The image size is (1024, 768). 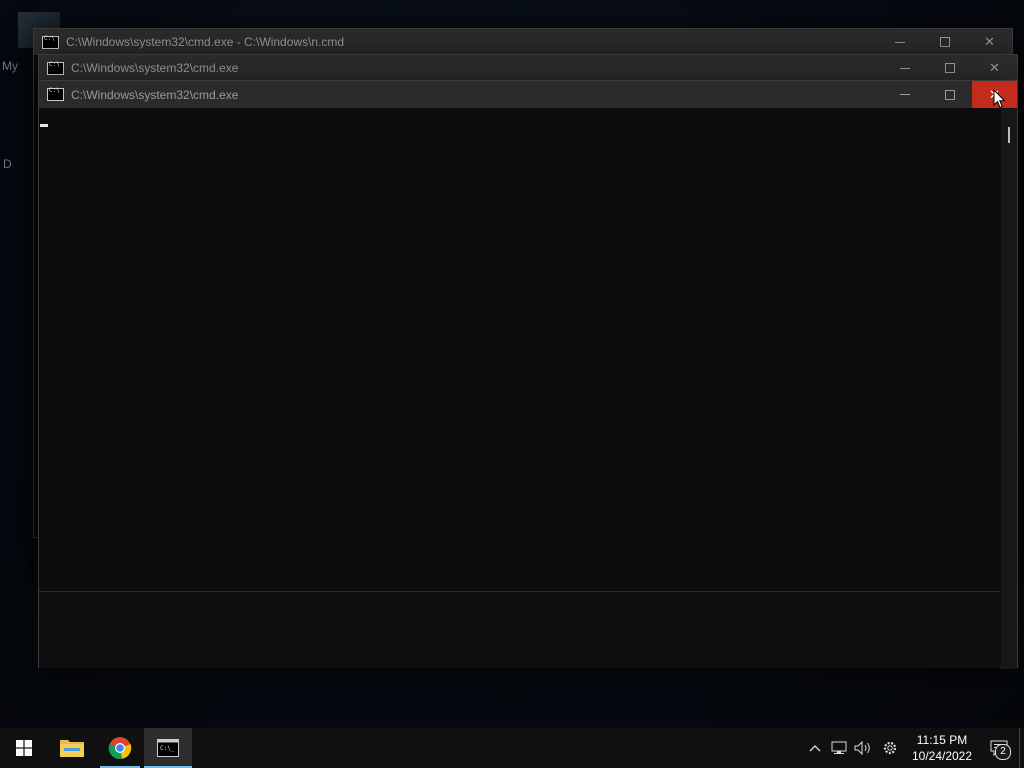 What do you see at coordinates (44, 125) in the screenshot?
I see `text-cursor` at bounding box center [44, 125].